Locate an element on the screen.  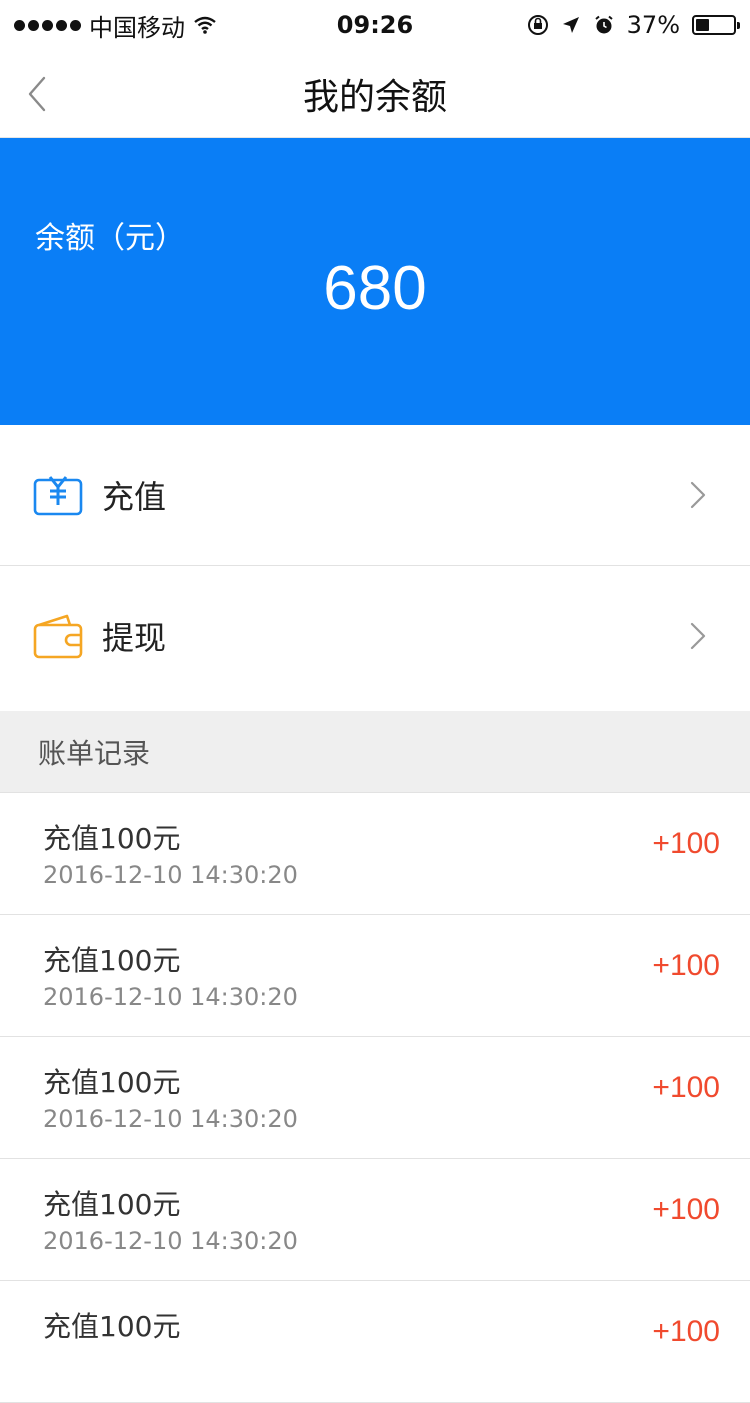
withdraw-label: 提现 is located at coordinates (134, 638).